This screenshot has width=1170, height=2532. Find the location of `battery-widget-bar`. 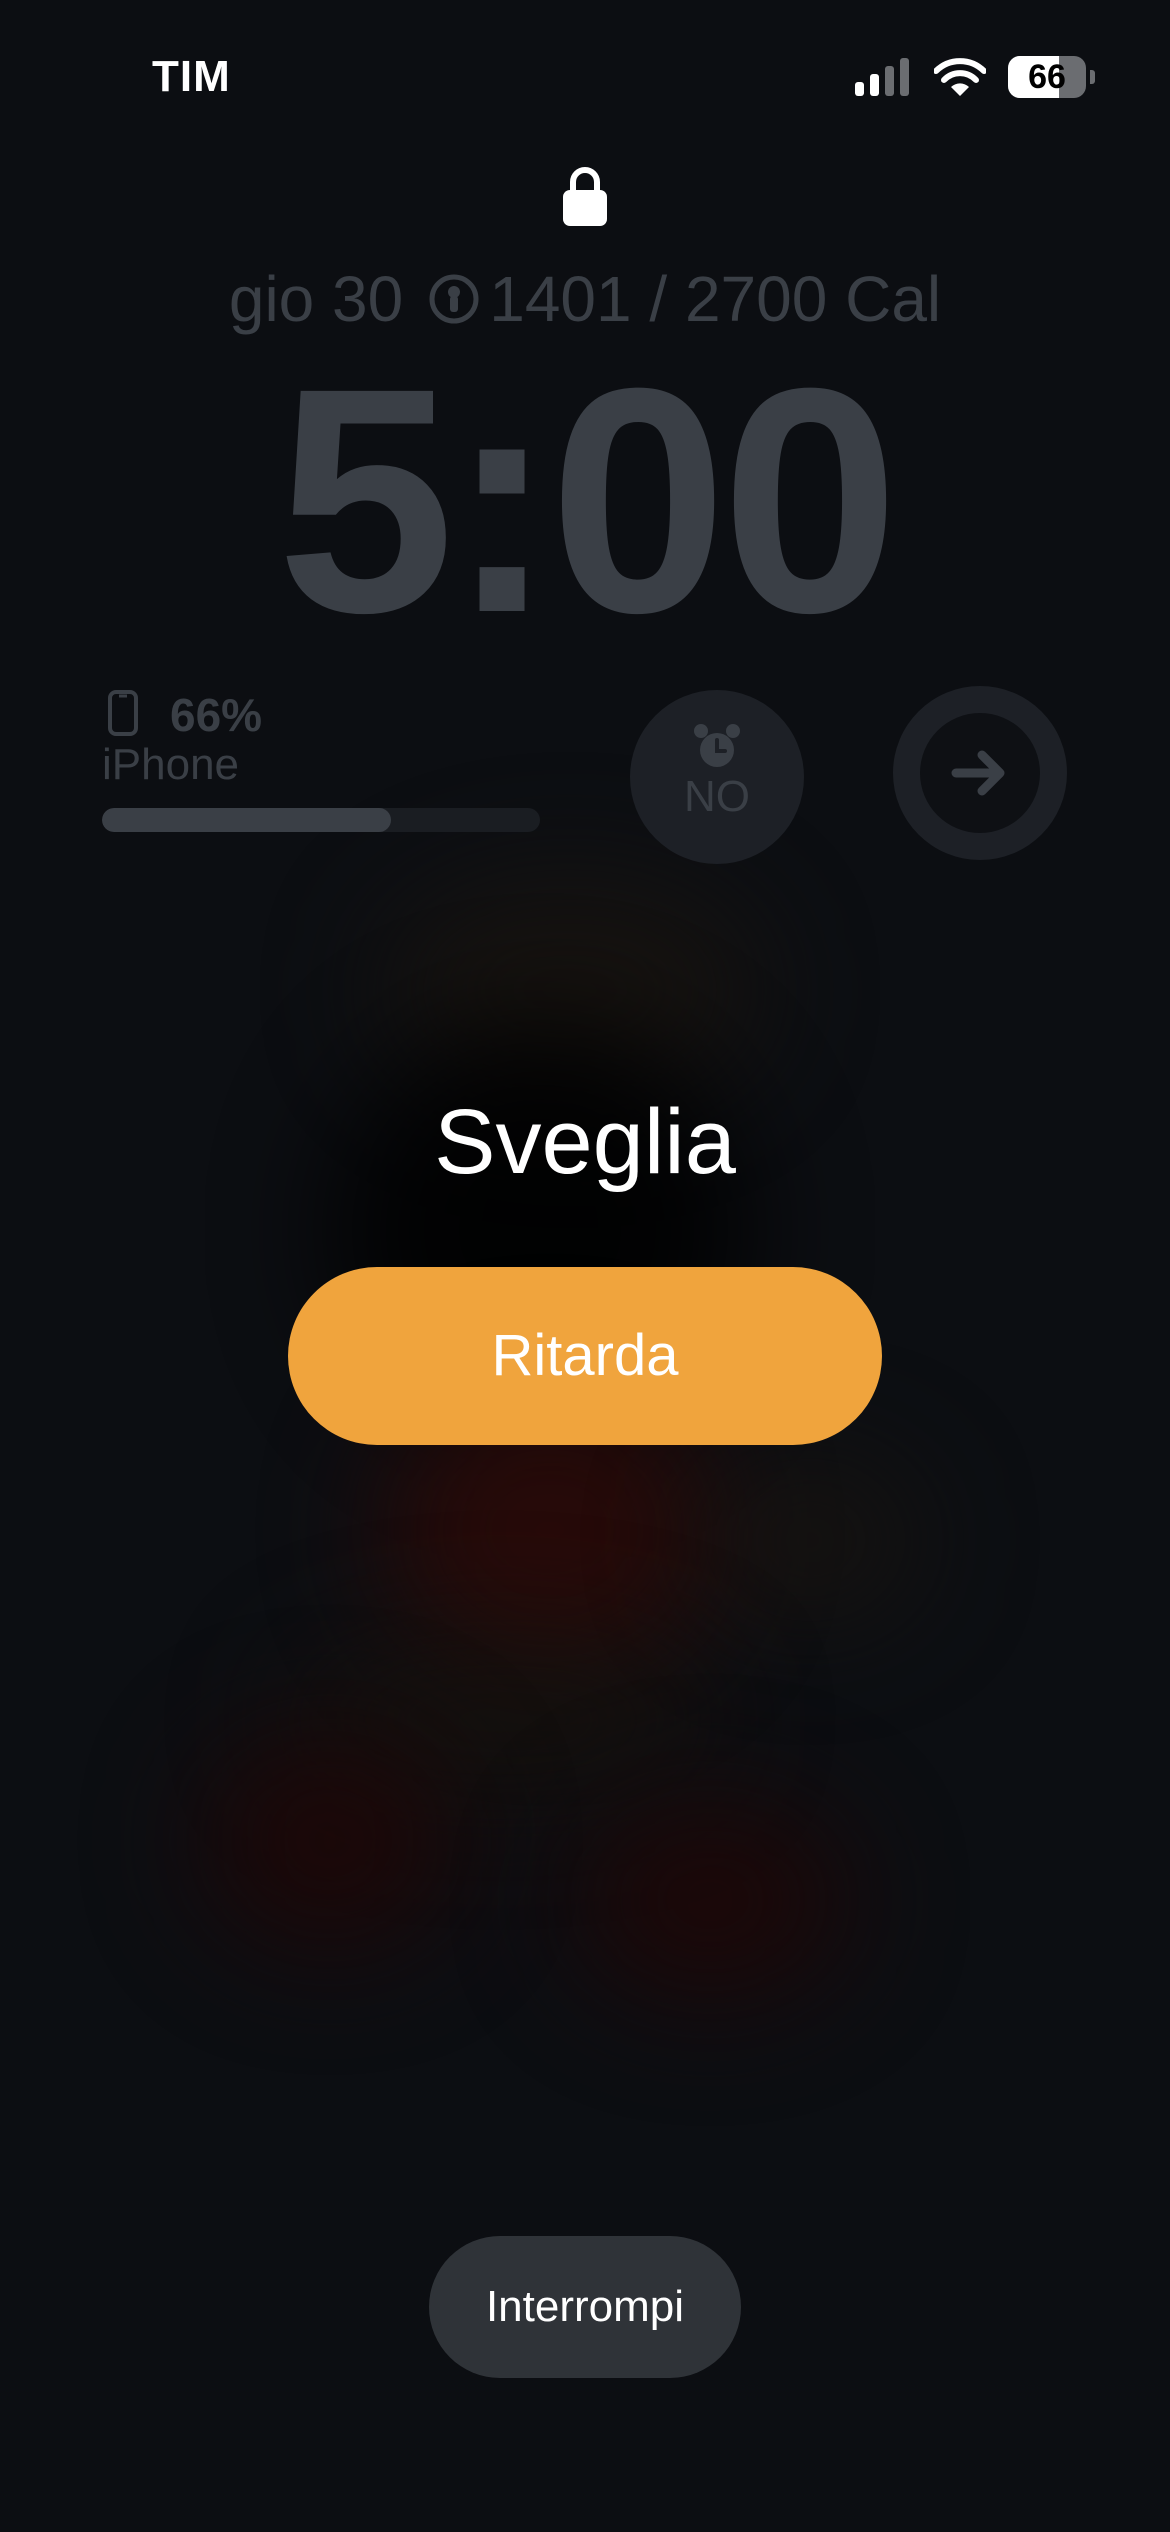

battery-widget-bar is located at coordinates (321, 820).